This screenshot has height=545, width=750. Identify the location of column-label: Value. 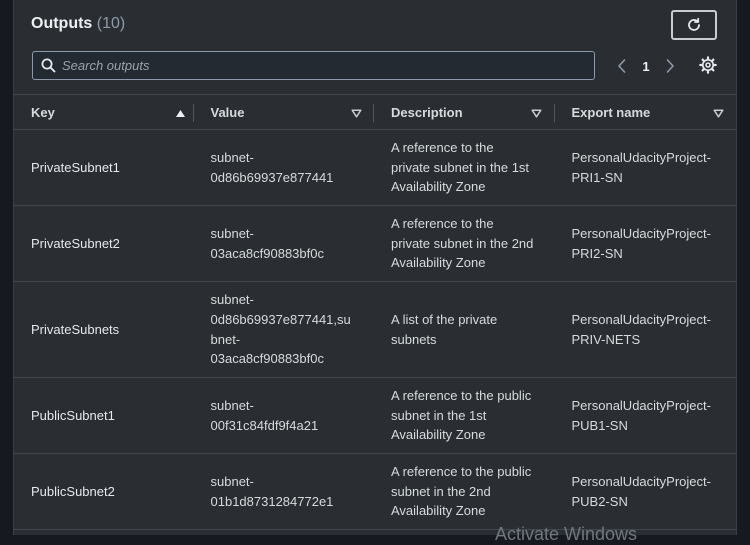
(227, 112).